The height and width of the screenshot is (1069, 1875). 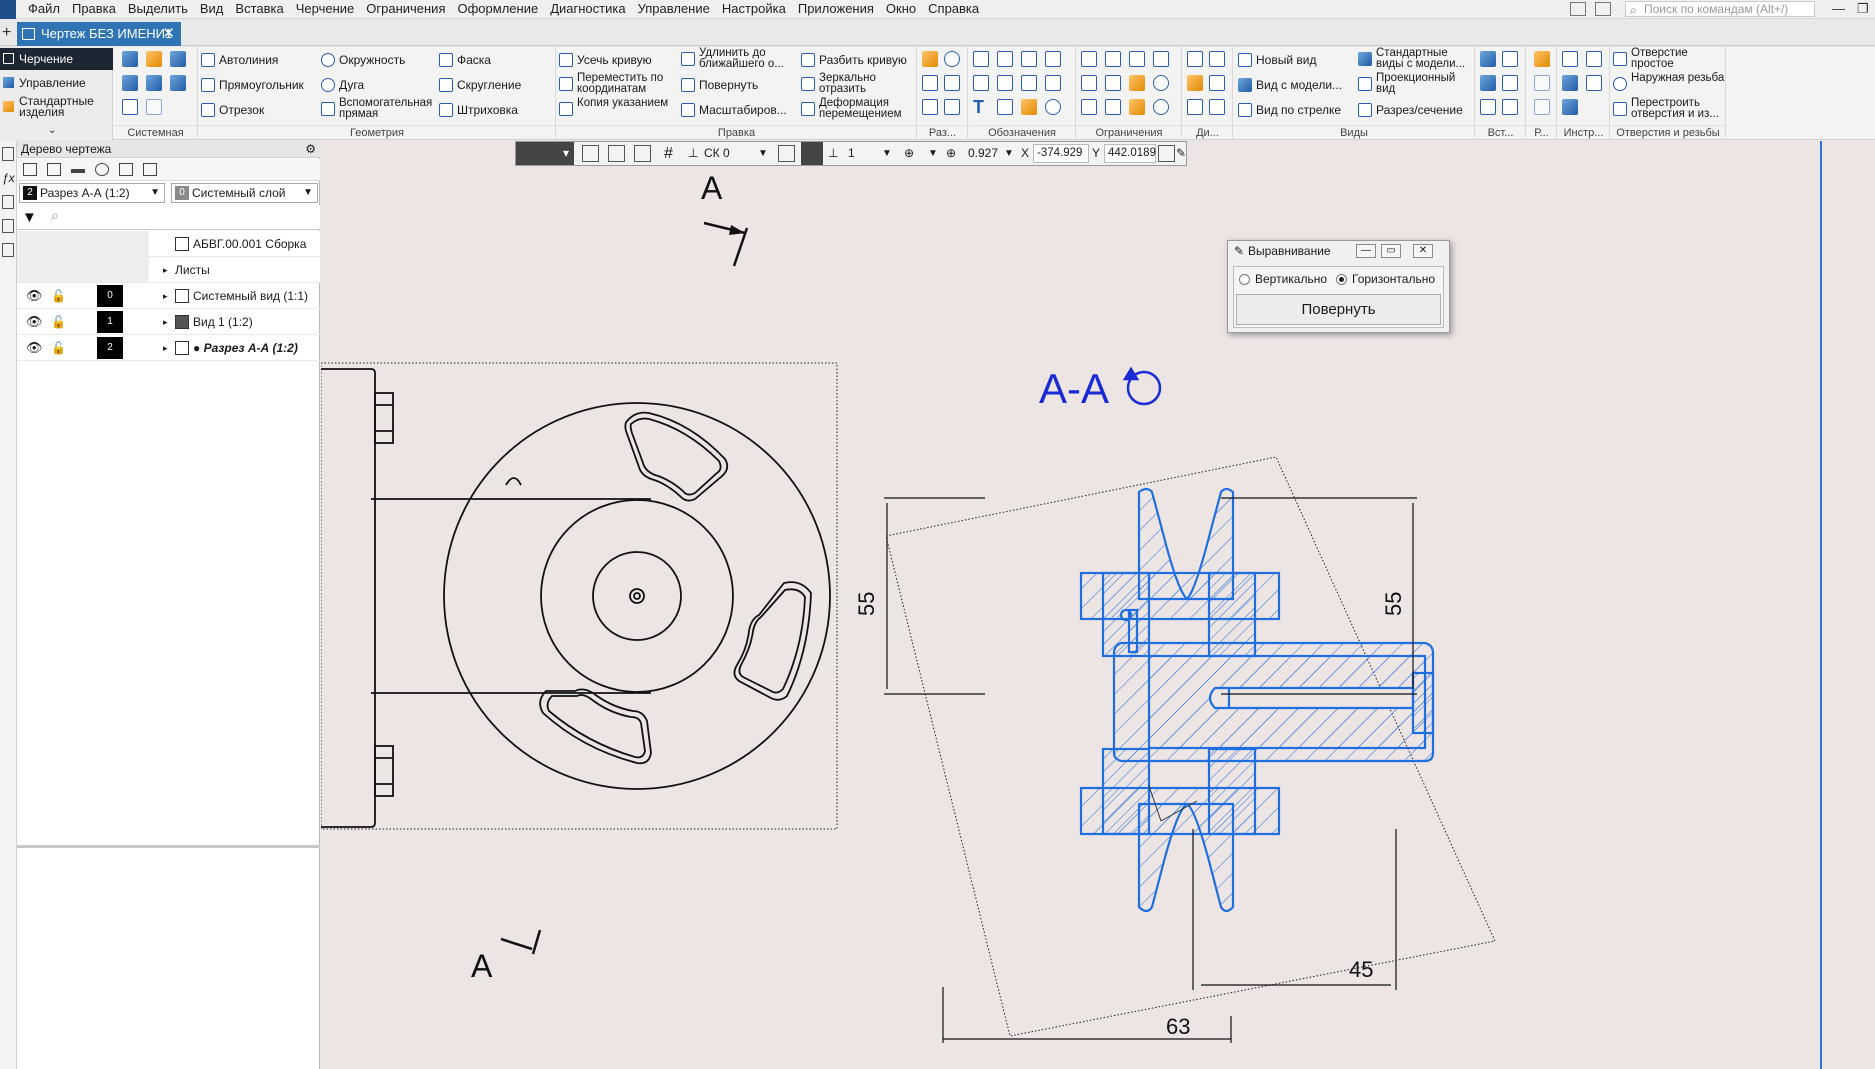 I want to click on zoom-value: 0.927, so click(x=983, y=153).